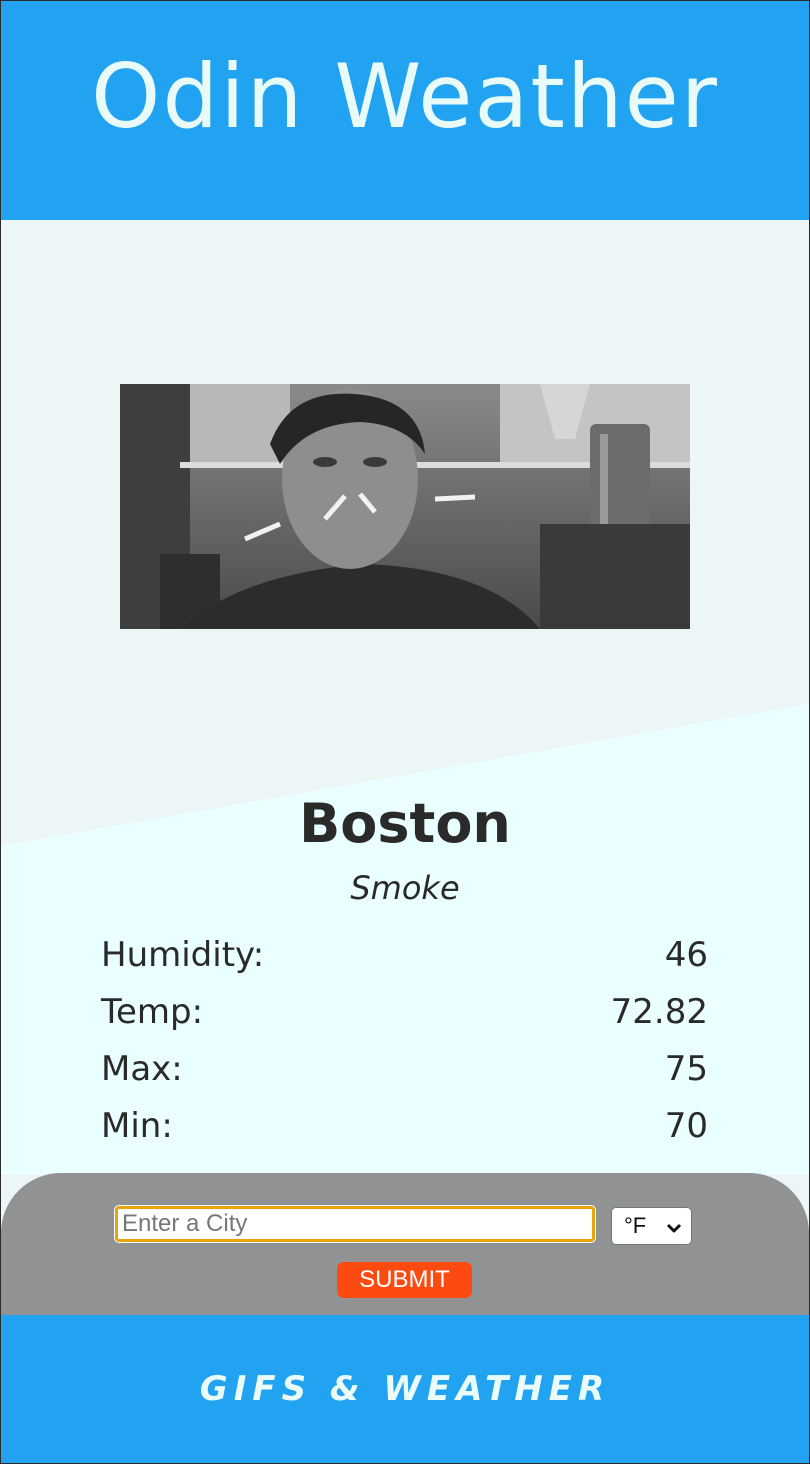  What do you see at coordinates (404, 1131) in the screenshot?
I see `stat-row-min: Min: 70` at bounding box center [404, 1131].